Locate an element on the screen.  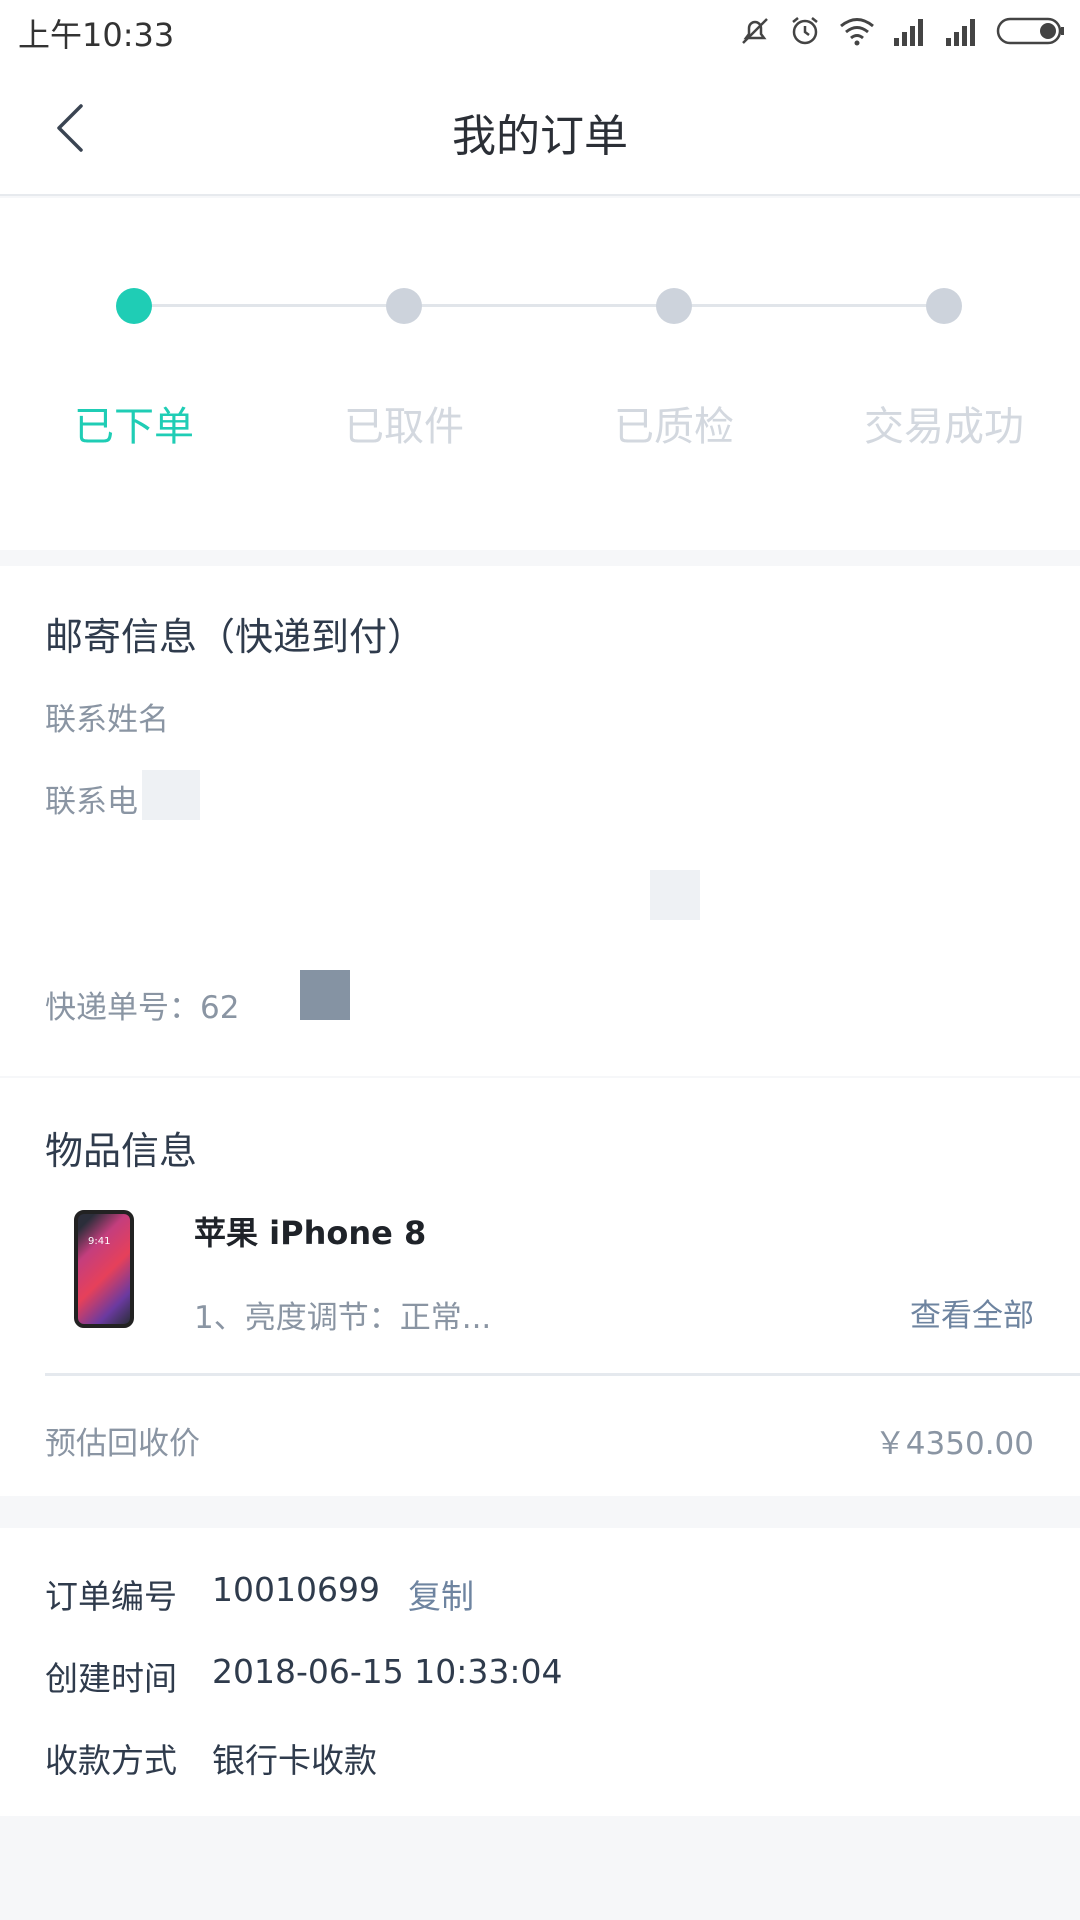
status-icons is located at coordinates (902, 31).